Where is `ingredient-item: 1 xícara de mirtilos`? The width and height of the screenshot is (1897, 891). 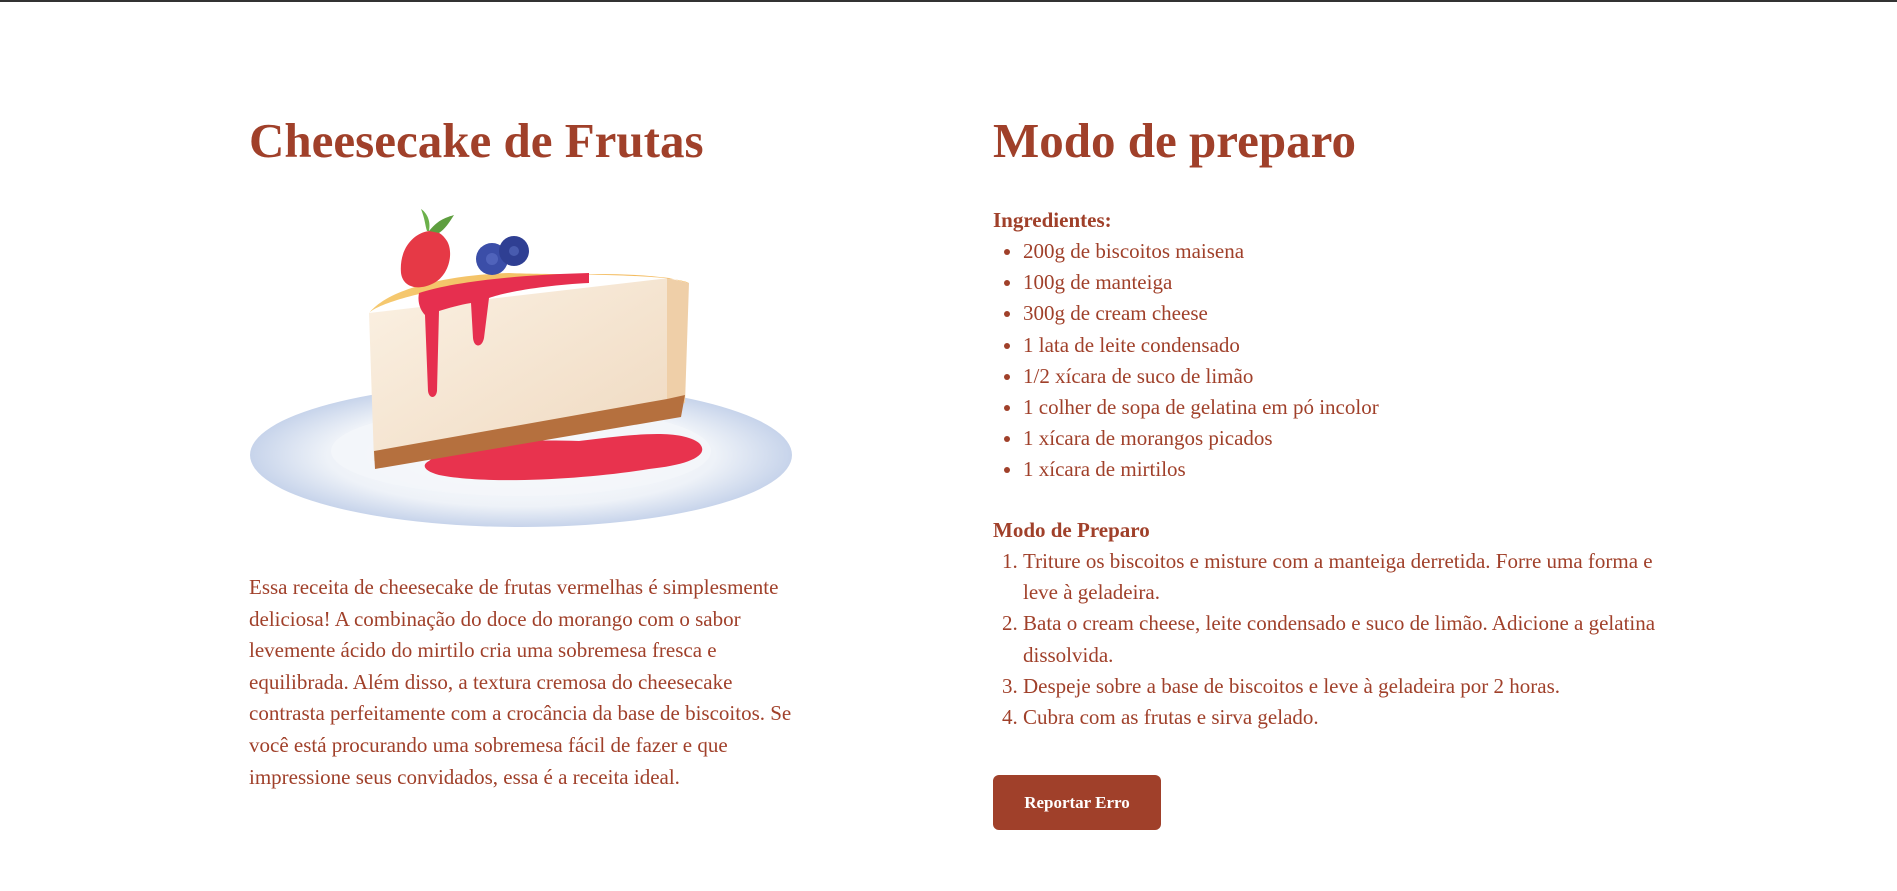
ingredient-item: 1 xícara de mirtilos is located at coordinates (1201, 469).